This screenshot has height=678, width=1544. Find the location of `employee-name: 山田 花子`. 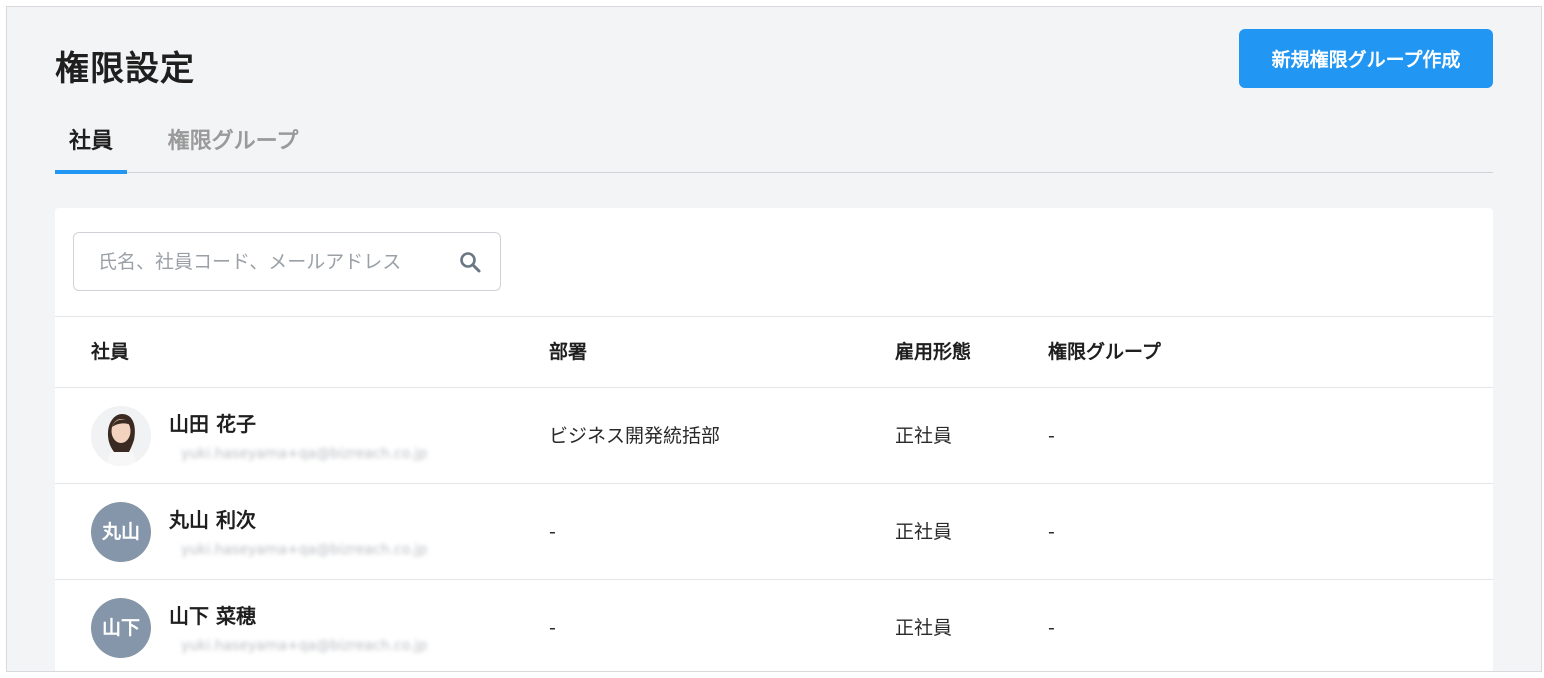

employee-name: 山田 花子 is located at coordinates (212, 424).